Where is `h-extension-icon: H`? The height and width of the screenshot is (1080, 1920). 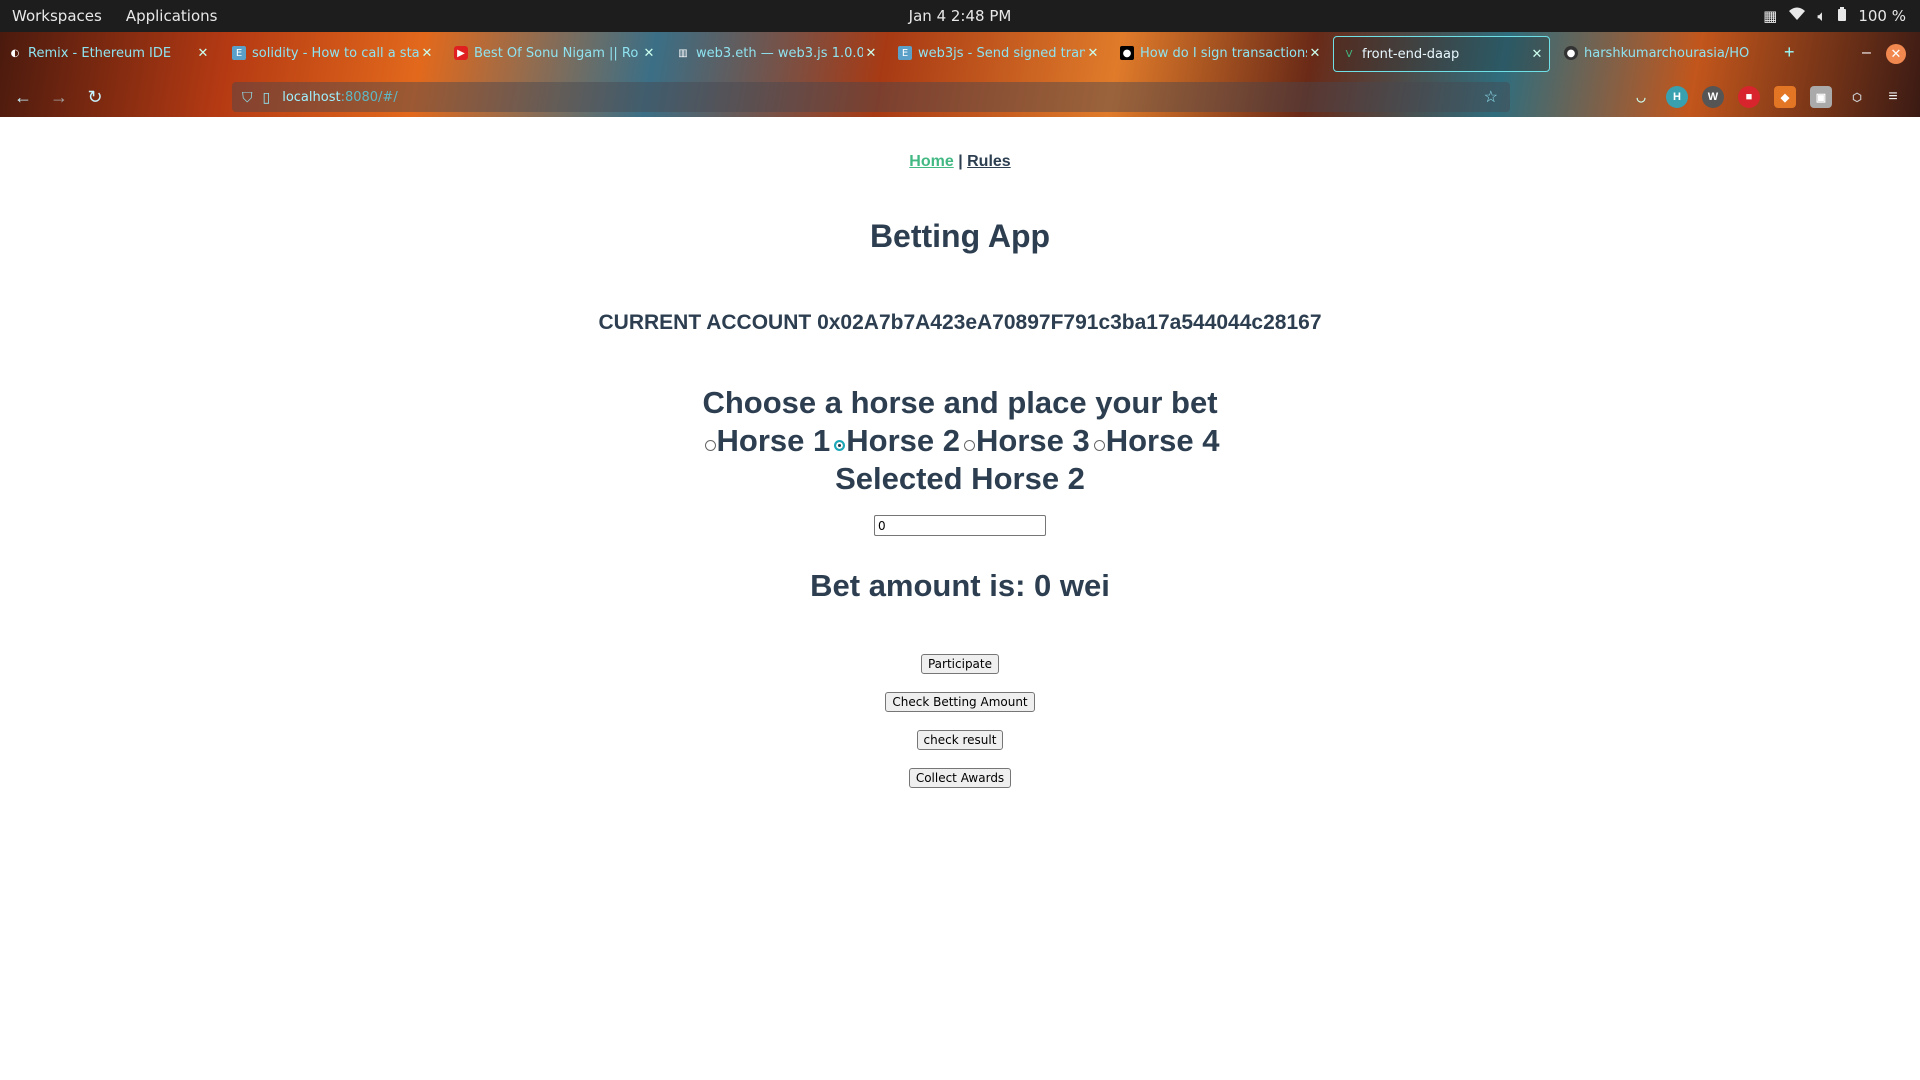 h-extension-icon: H is located at coordinates (1677, 97).